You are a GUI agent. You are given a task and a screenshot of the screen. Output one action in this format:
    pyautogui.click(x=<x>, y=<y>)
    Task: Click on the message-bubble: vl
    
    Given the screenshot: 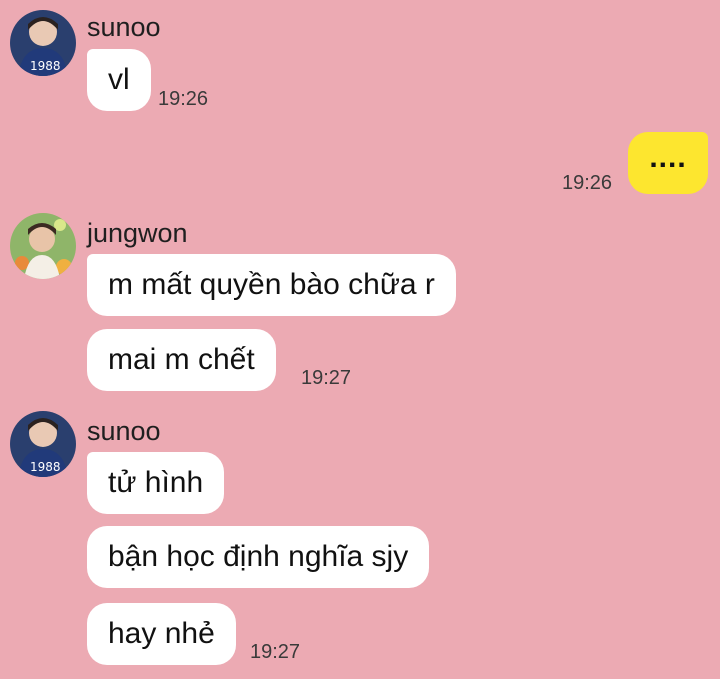 What is the action you would take?
    pyautogui.click(x=119, y=80)
    